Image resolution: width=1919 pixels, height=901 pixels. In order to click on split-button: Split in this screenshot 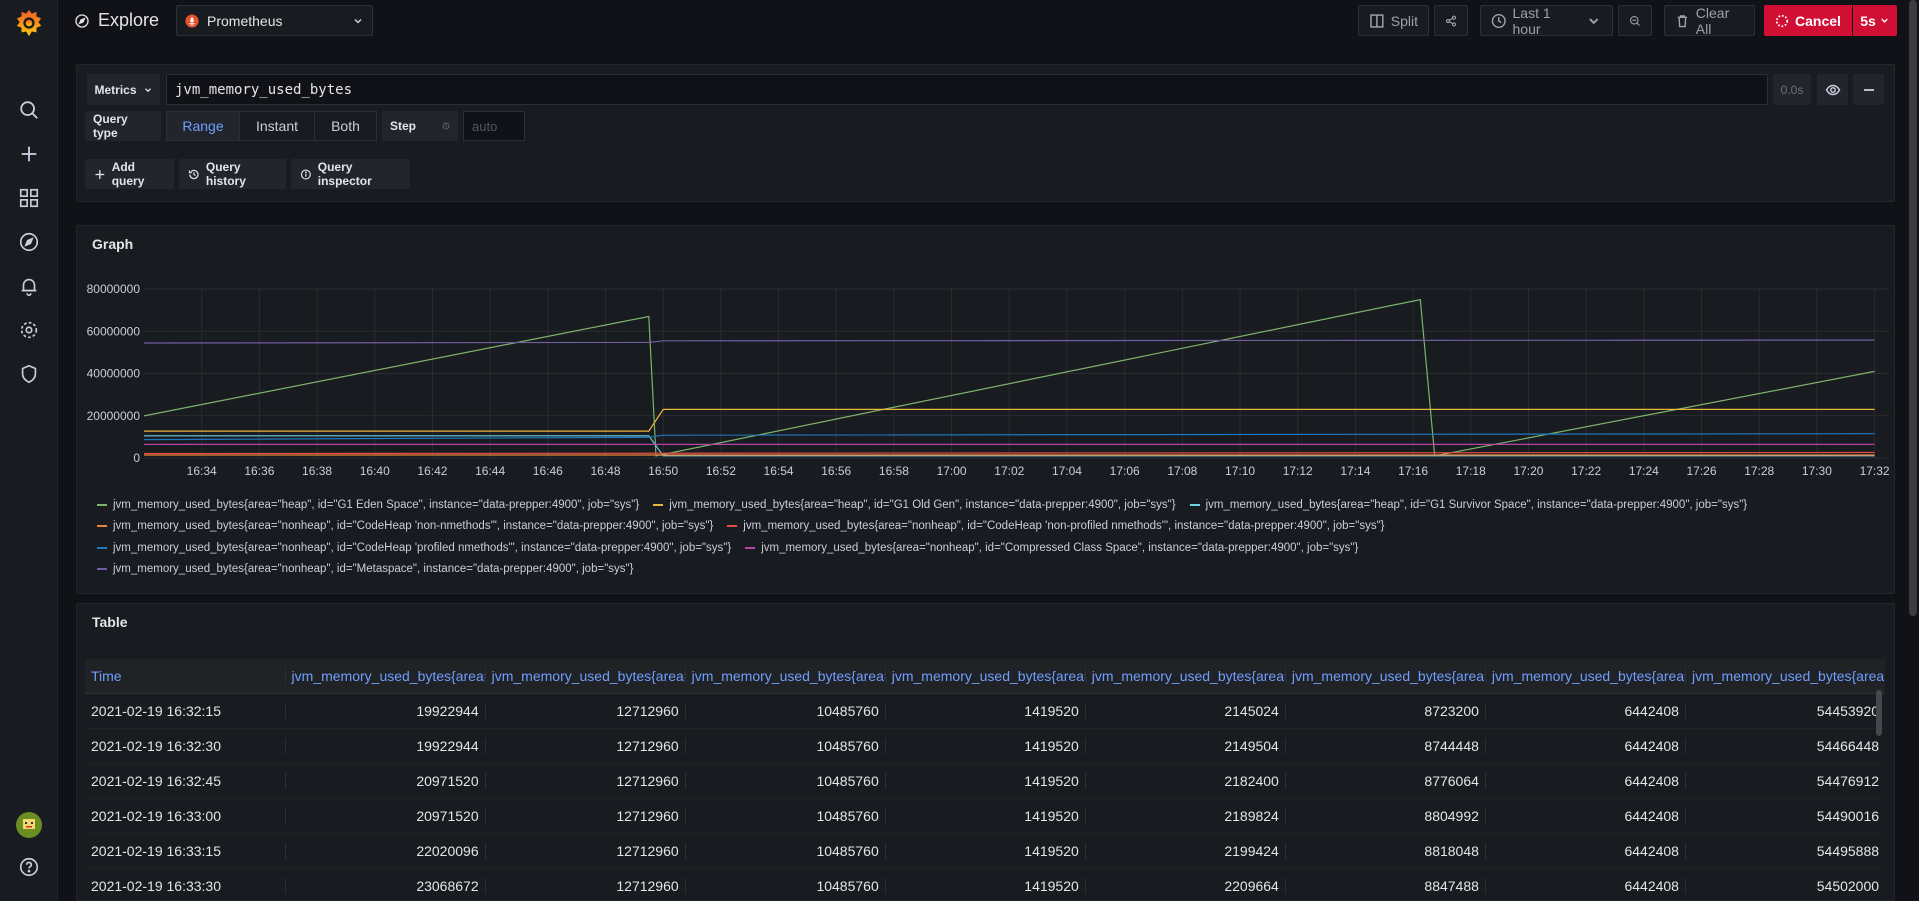, I will do `click(1393, 20)`.